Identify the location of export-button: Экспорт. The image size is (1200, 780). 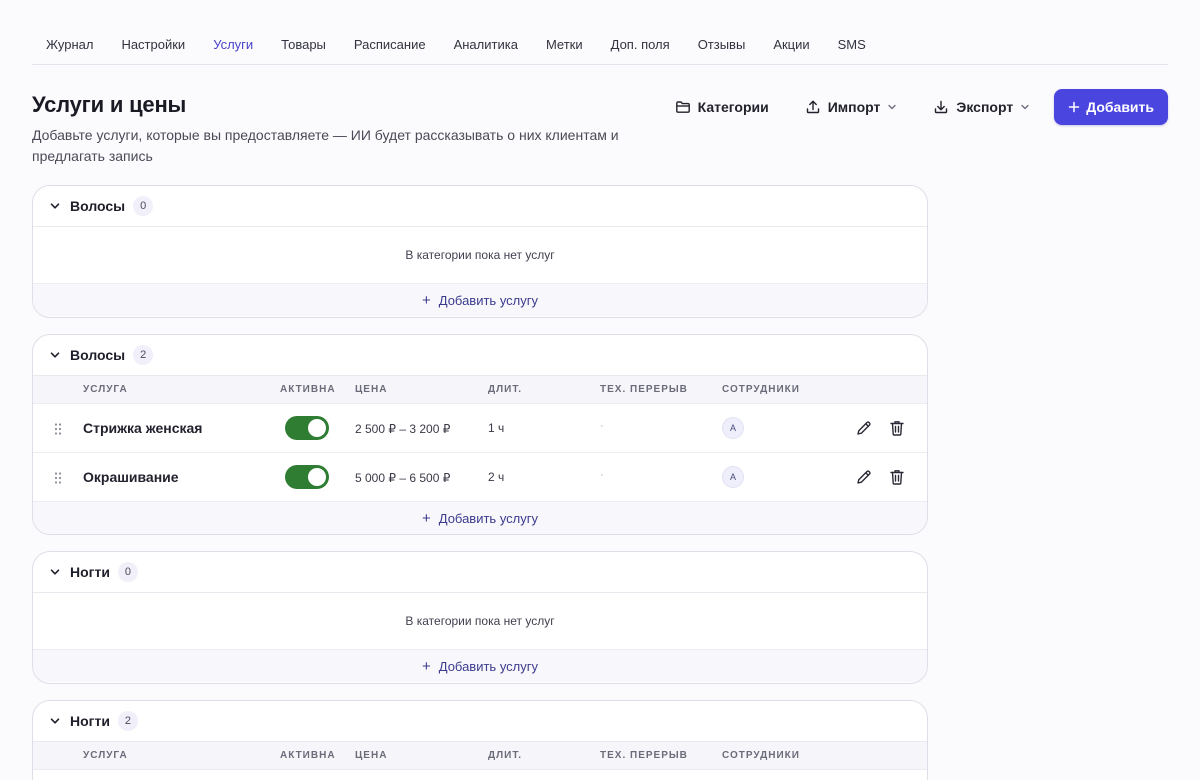
(981, 107).